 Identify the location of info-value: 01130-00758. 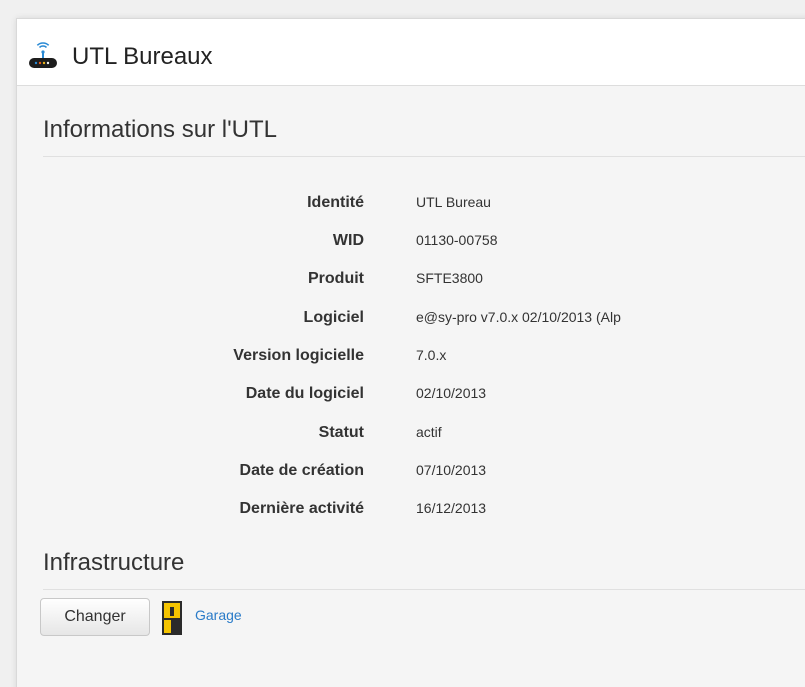
(457, 240).